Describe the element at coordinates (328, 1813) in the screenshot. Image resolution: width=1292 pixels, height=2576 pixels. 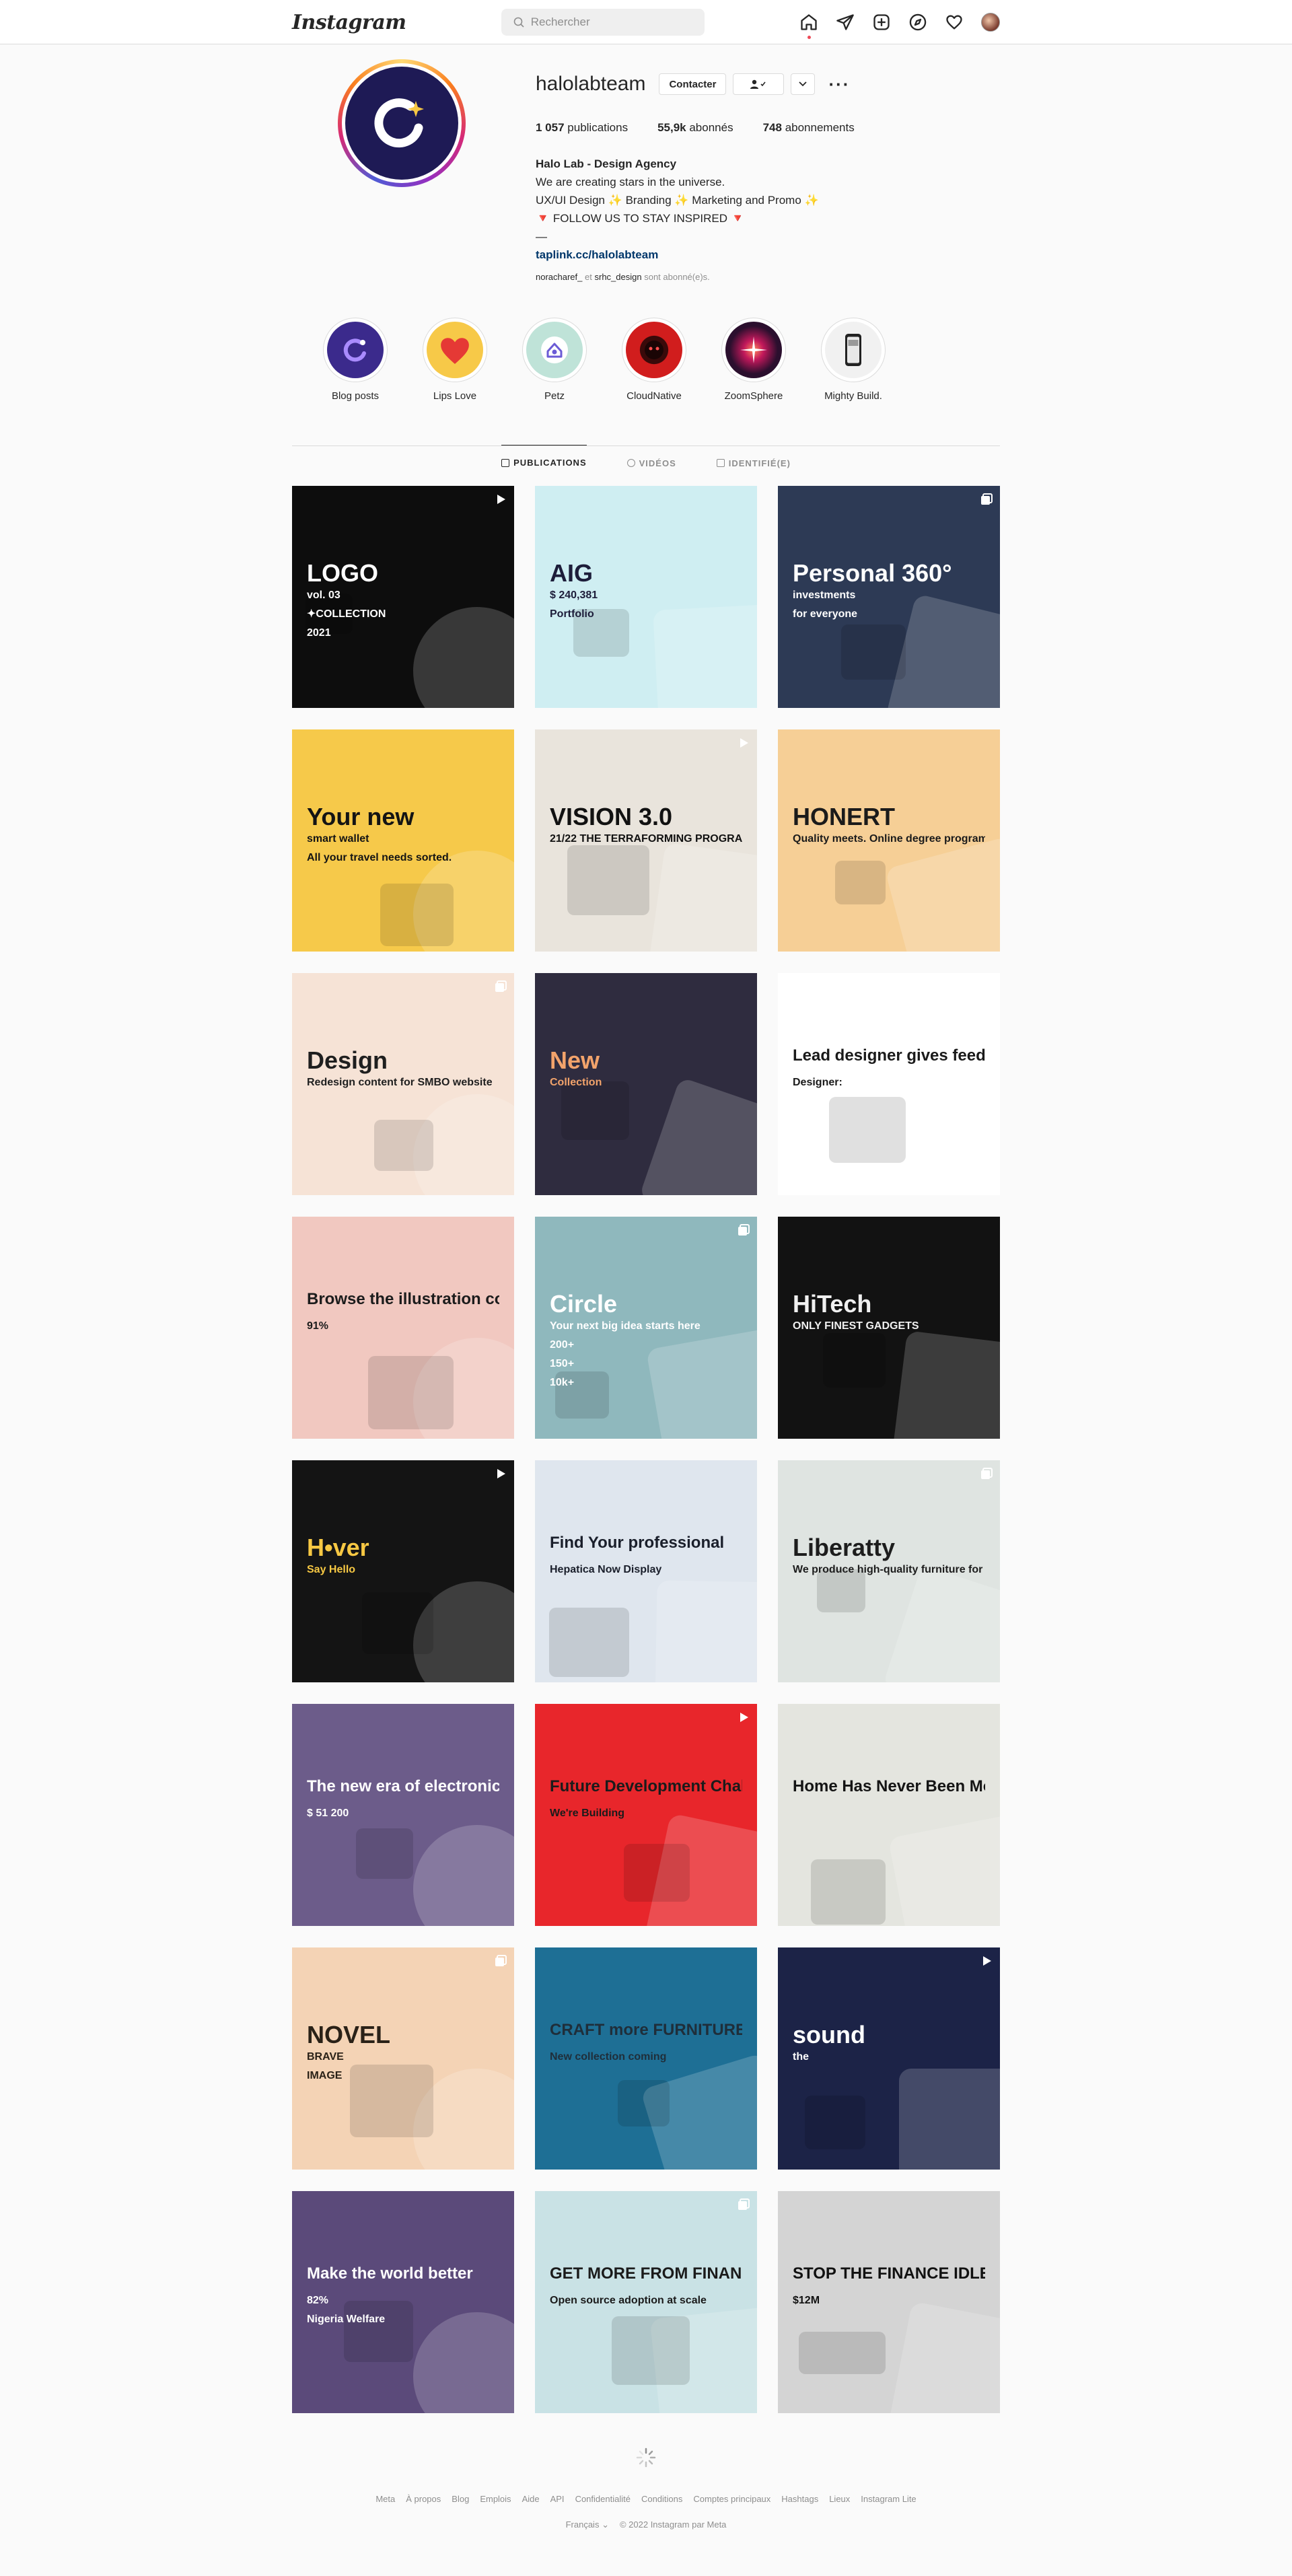
I see `post-text: $ 51 200` at that location.